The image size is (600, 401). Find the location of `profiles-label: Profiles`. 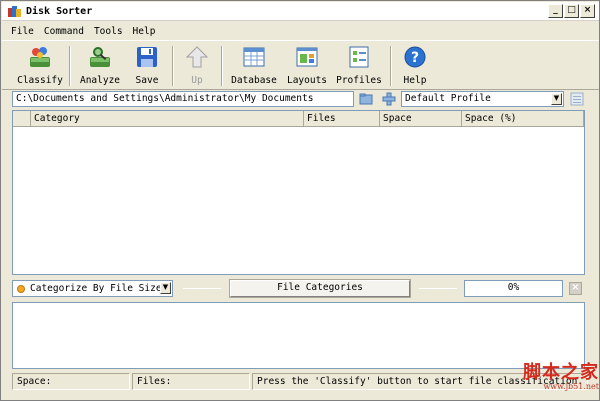

profiles-label: Profiles is located at coordinates (359, 80).